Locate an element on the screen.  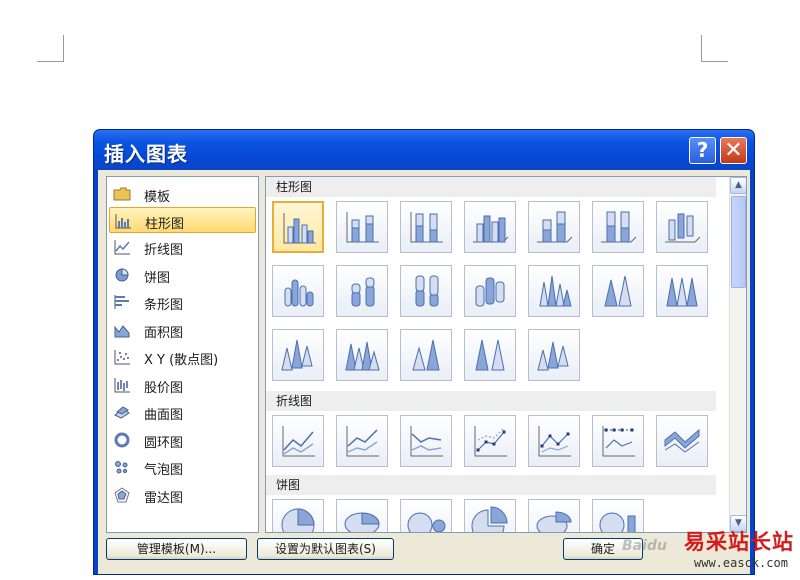
3d-line-icon is located at coordinates (682, 440).